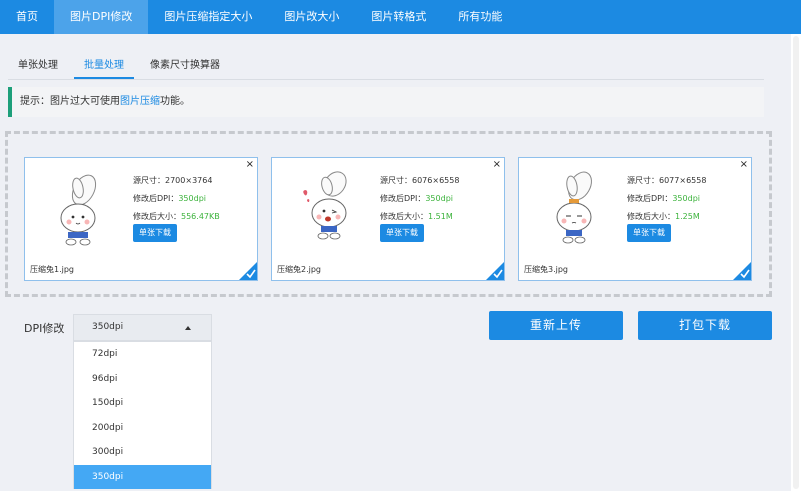 This screenshot has height=491, width=801. What do you see at coordinates (189, 180) in the screenshot?
I see `source-size-value: 2700×3764` at bounding box center [189, 180].